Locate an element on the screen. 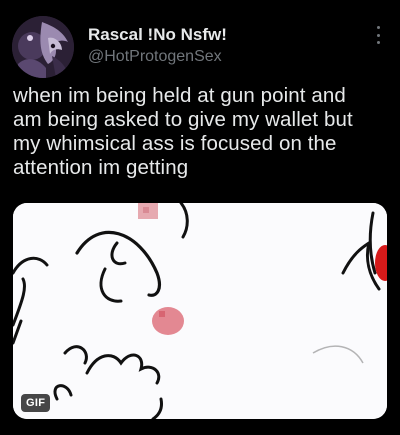 This screenshot has height=435, width=400. author-display-name: Rascal !No Nsfw! is located at coordinates (157, 35).